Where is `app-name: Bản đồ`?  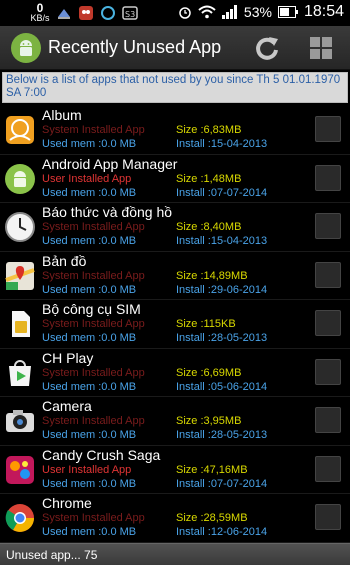
app-name: Bản đồ is located at coordinates (64, 260).